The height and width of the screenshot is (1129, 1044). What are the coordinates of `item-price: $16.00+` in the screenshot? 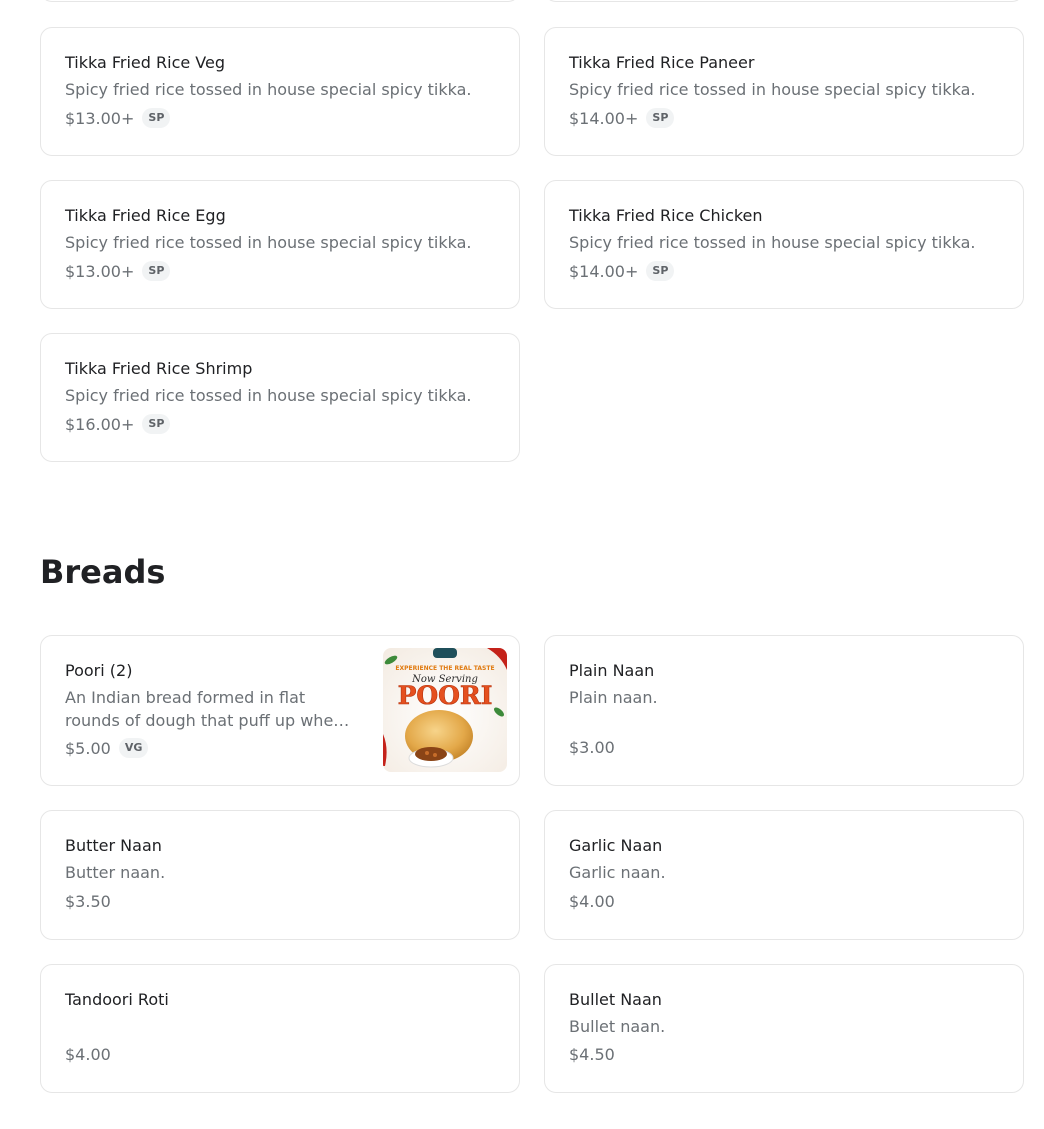 It's located at (100, 424).